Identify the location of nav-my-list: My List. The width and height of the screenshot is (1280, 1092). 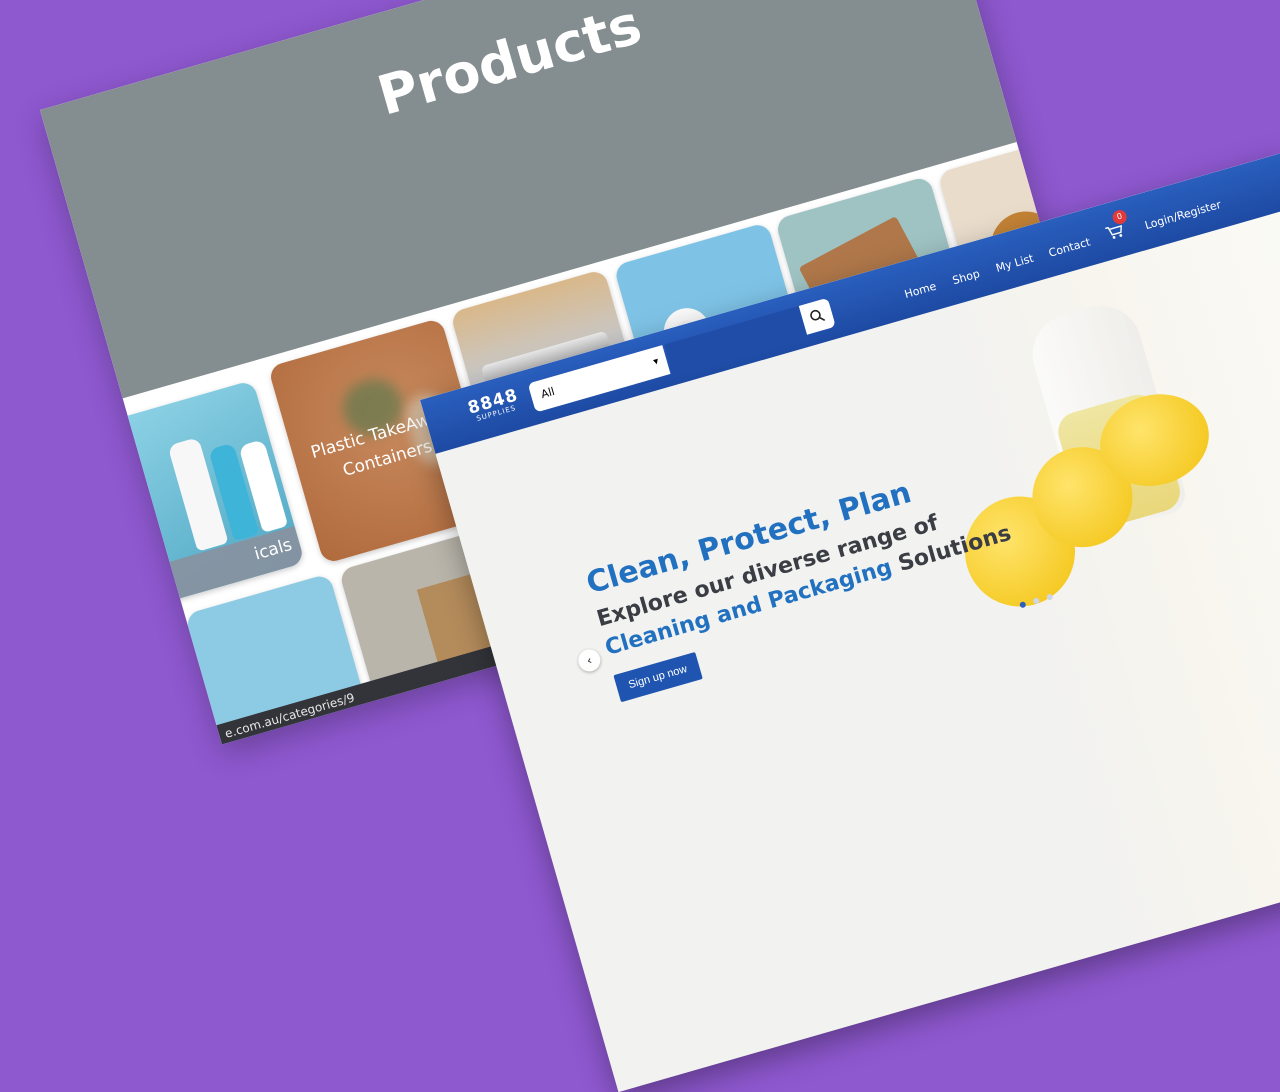
(1014, 263).